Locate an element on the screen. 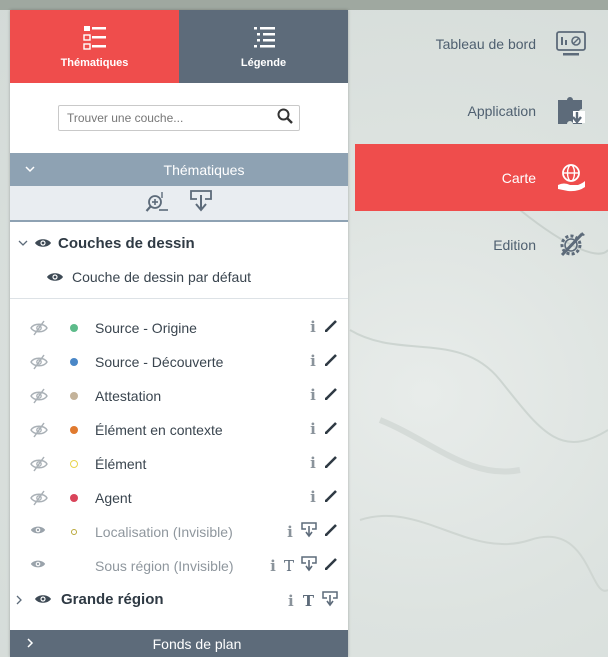  dashboard-monitor-icon is located at coordinates (571, 44).